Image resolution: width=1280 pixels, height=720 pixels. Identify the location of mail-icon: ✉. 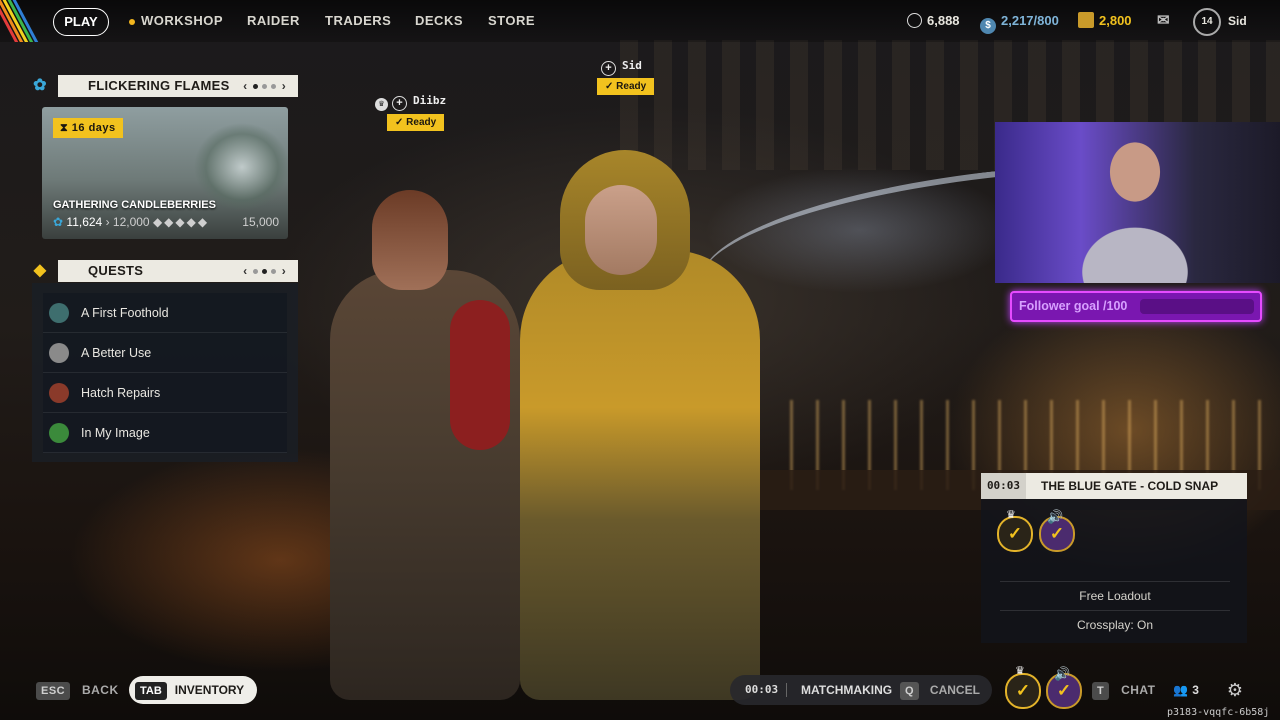
(1163, 21).